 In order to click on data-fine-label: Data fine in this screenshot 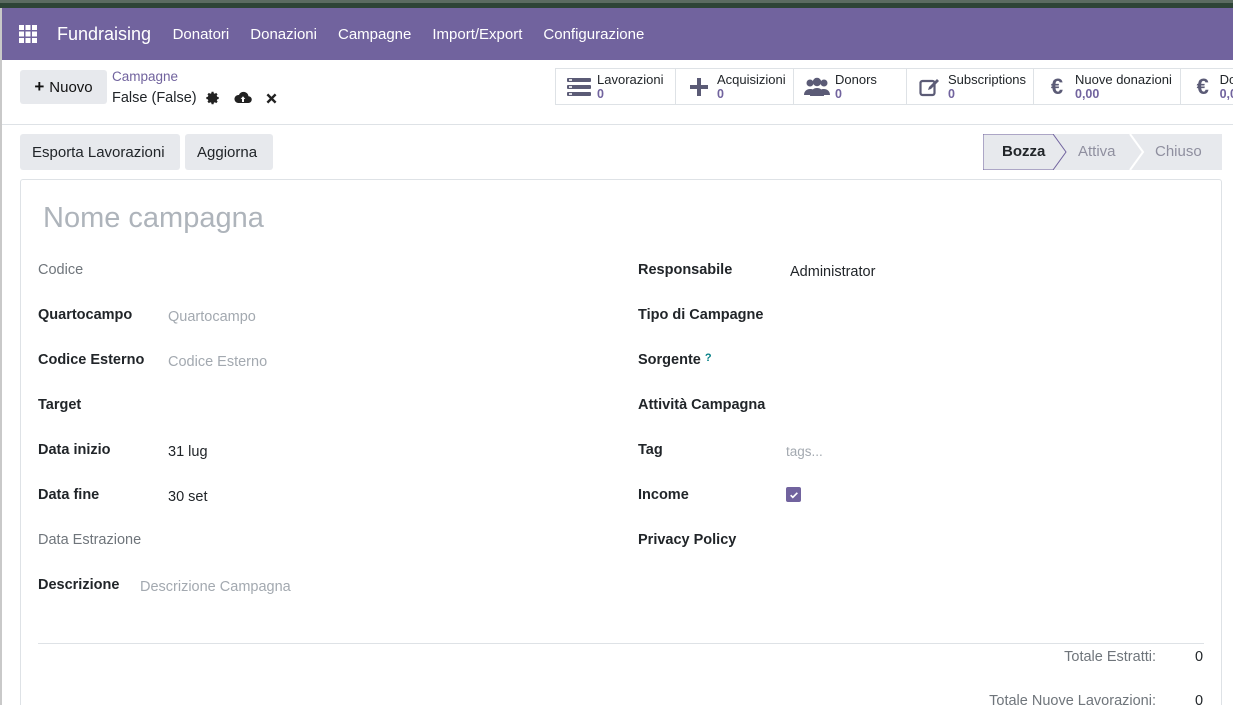, I will do `click(69, 495)`.